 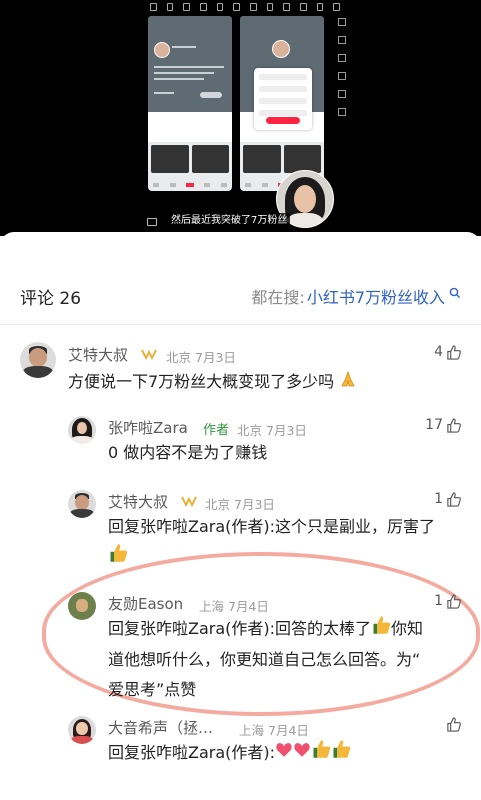 I want to click on comment-text: 回复张咋啦Zara(作者):这个只是副业，厉害了, so click(x=272, y=526).